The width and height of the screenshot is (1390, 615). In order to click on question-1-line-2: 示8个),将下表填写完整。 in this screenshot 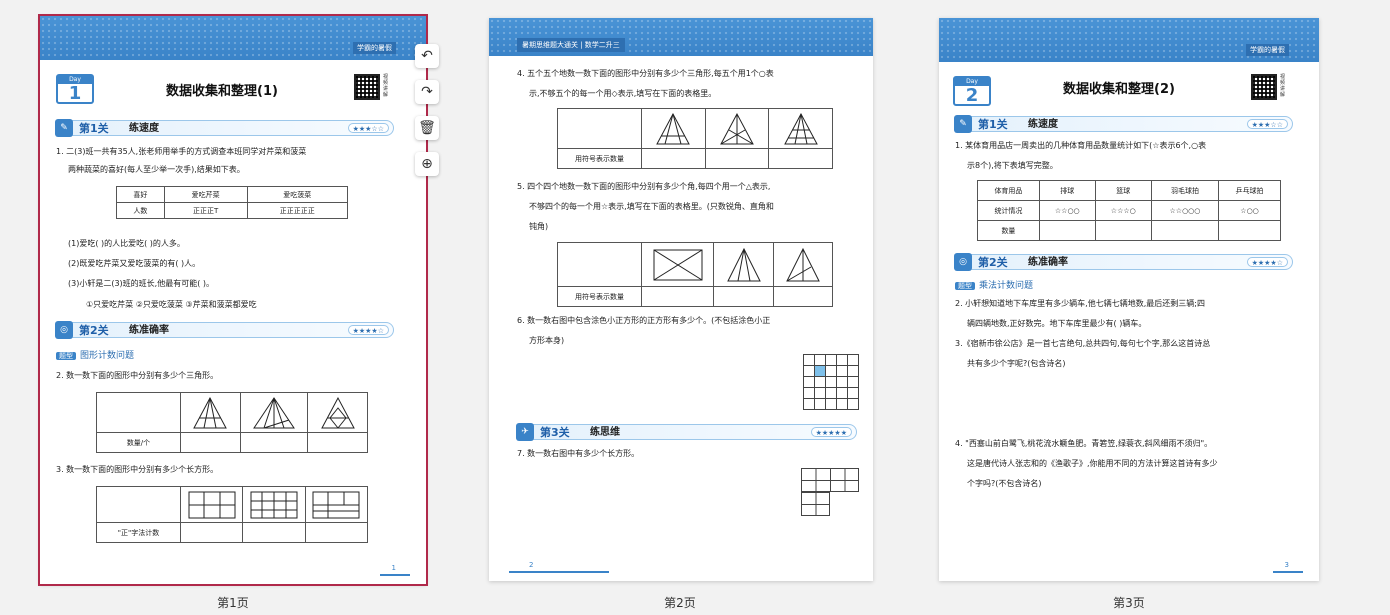, I will do `click(1012, 165)`.